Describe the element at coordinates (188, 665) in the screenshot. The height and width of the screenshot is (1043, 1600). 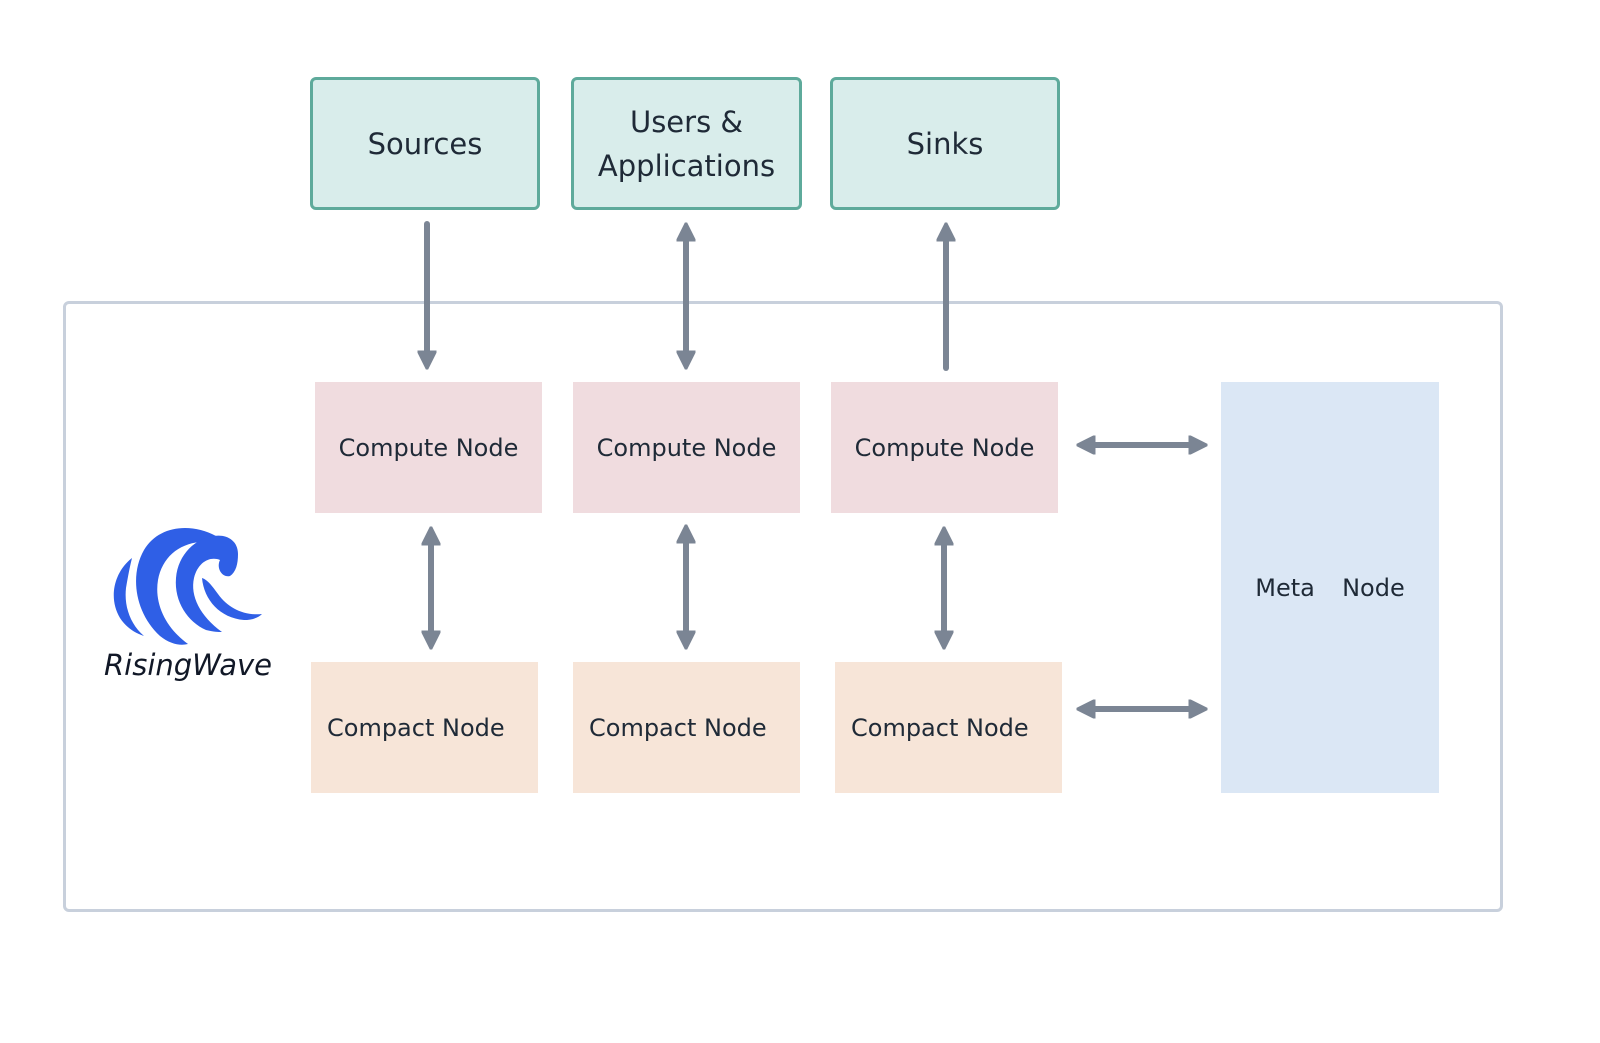
I see `risingwave-logo-text: RisingWave` at that location.